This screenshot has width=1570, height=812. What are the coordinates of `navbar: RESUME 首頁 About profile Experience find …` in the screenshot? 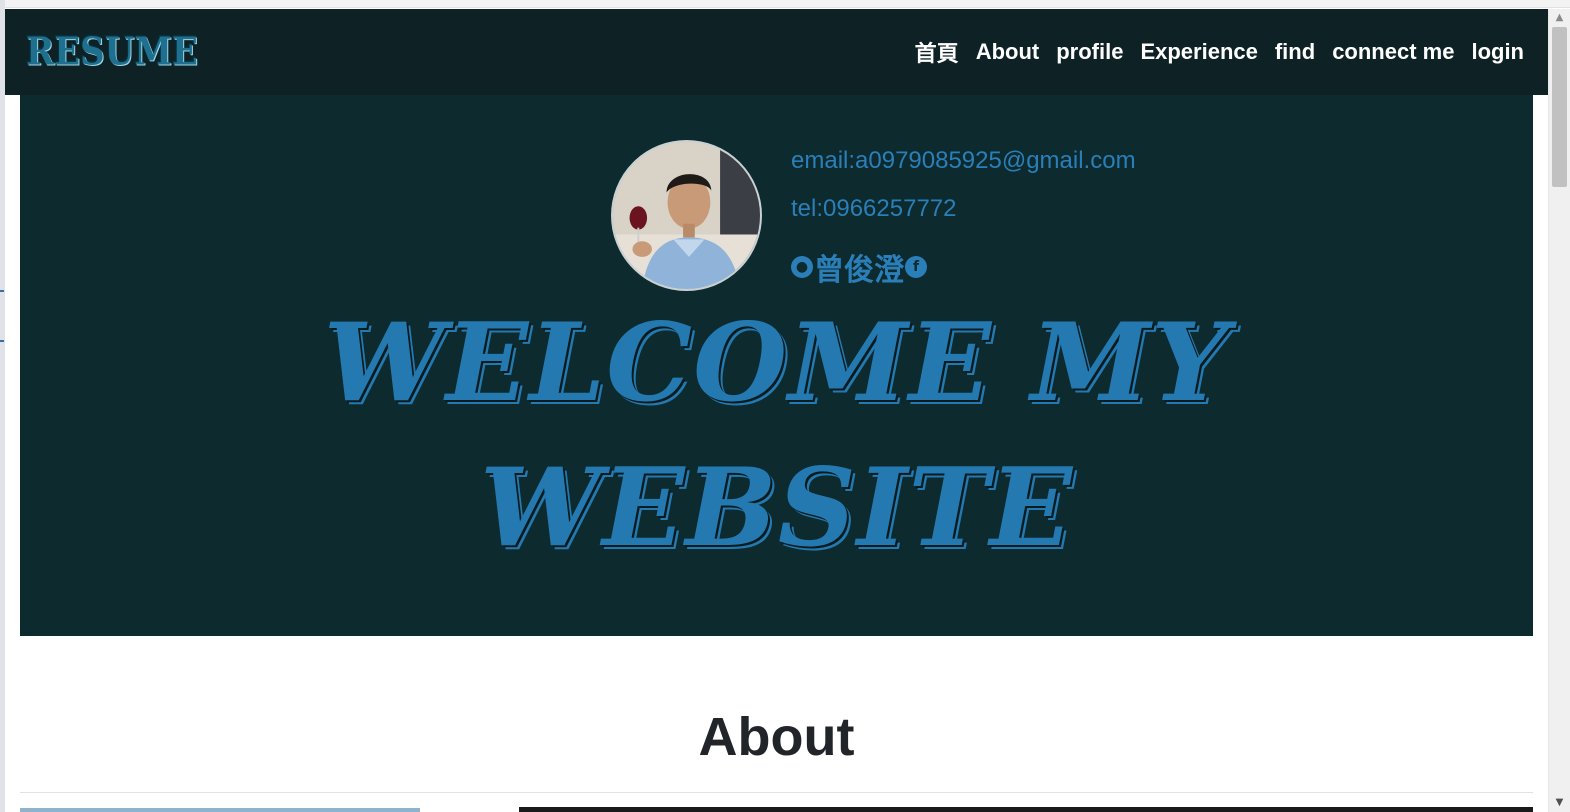 It's located at (776, 52).